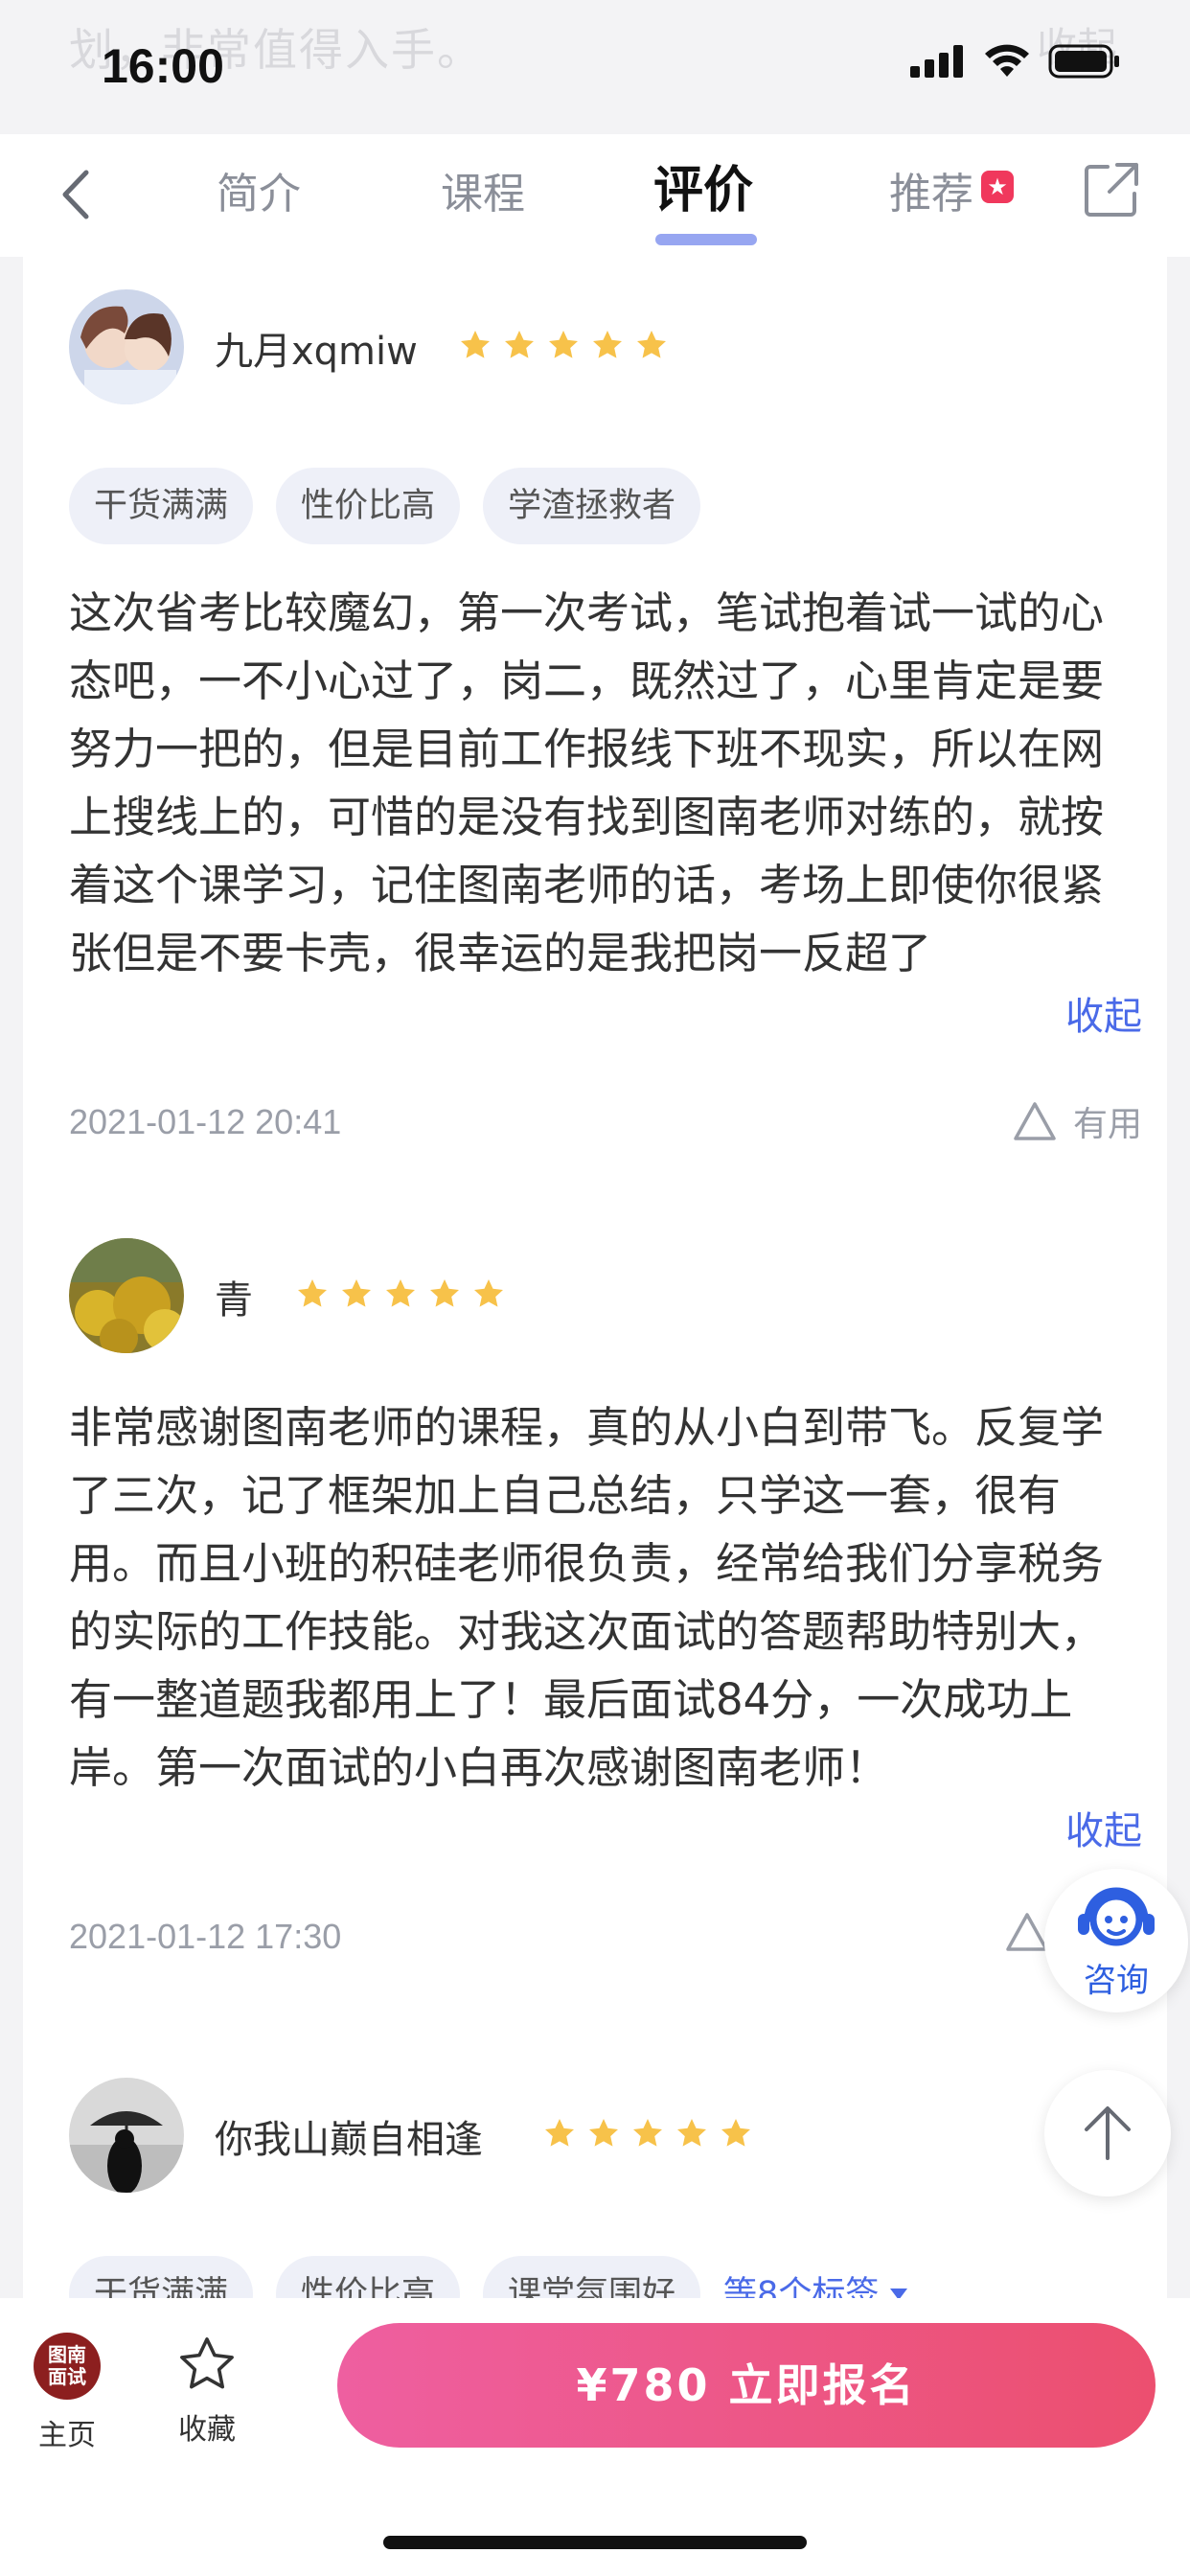 The height and width of the screenshot is (2576, 1190). What do you see at coordinates (998, 187) in the screenshot?
I see `recommend-badge-icon: ★` at bounding box center [998, 187].